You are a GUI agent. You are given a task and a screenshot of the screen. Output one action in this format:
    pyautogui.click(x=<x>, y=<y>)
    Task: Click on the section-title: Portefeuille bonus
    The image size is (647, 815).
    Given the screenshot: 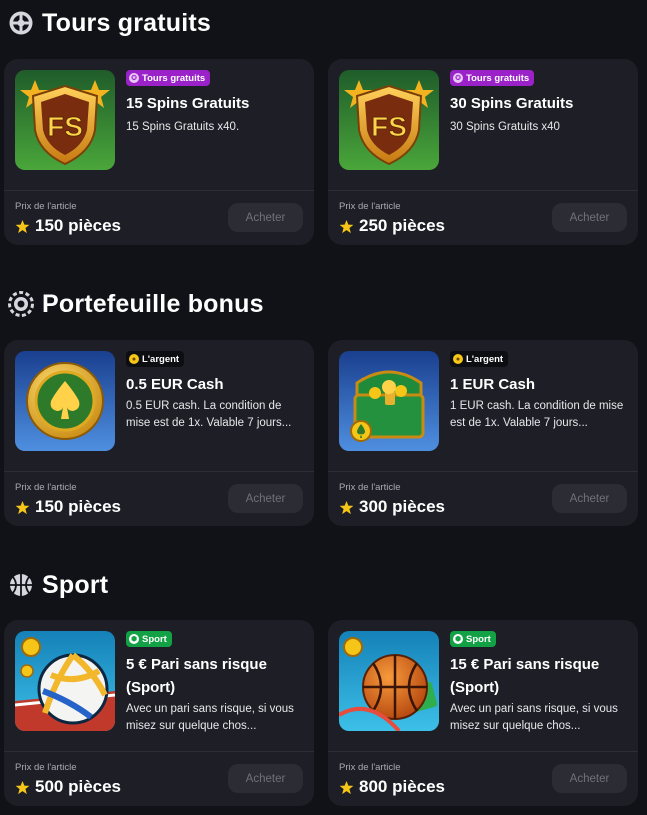 What is the action you would take?
    pyautogui.click(x=153, y=303)
    